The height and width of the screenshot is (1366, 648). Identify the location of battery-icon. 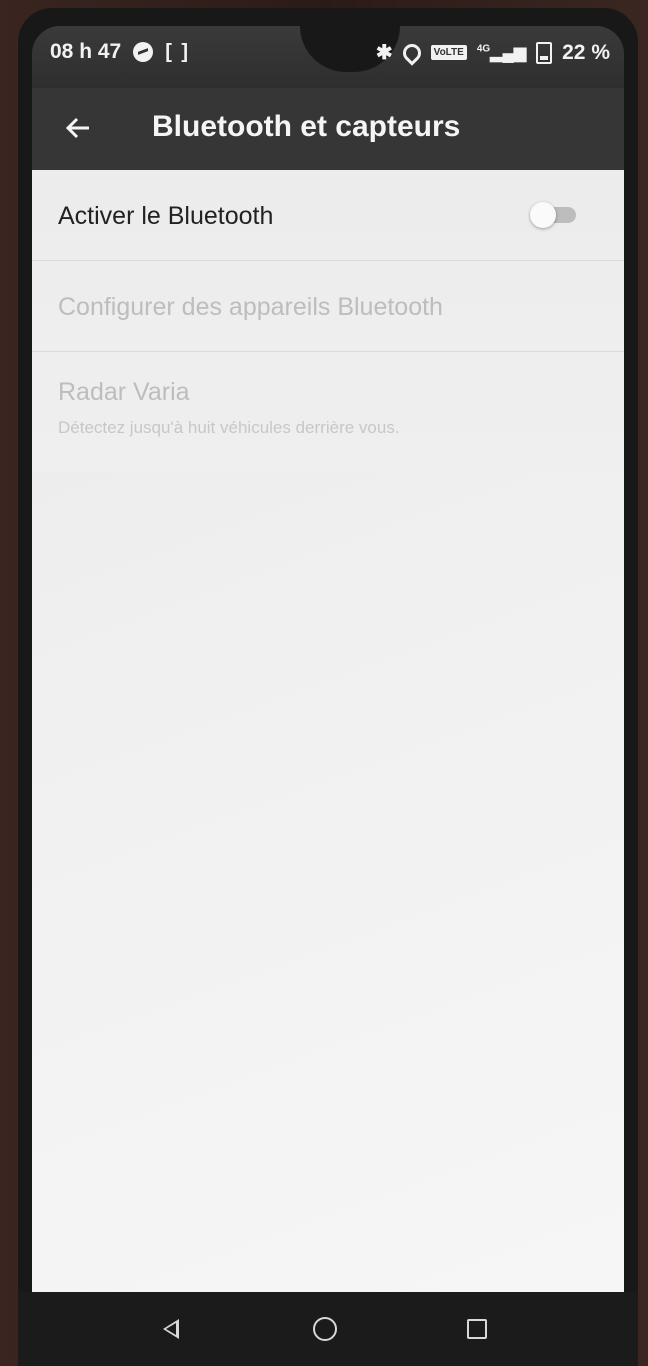
(544, 52).